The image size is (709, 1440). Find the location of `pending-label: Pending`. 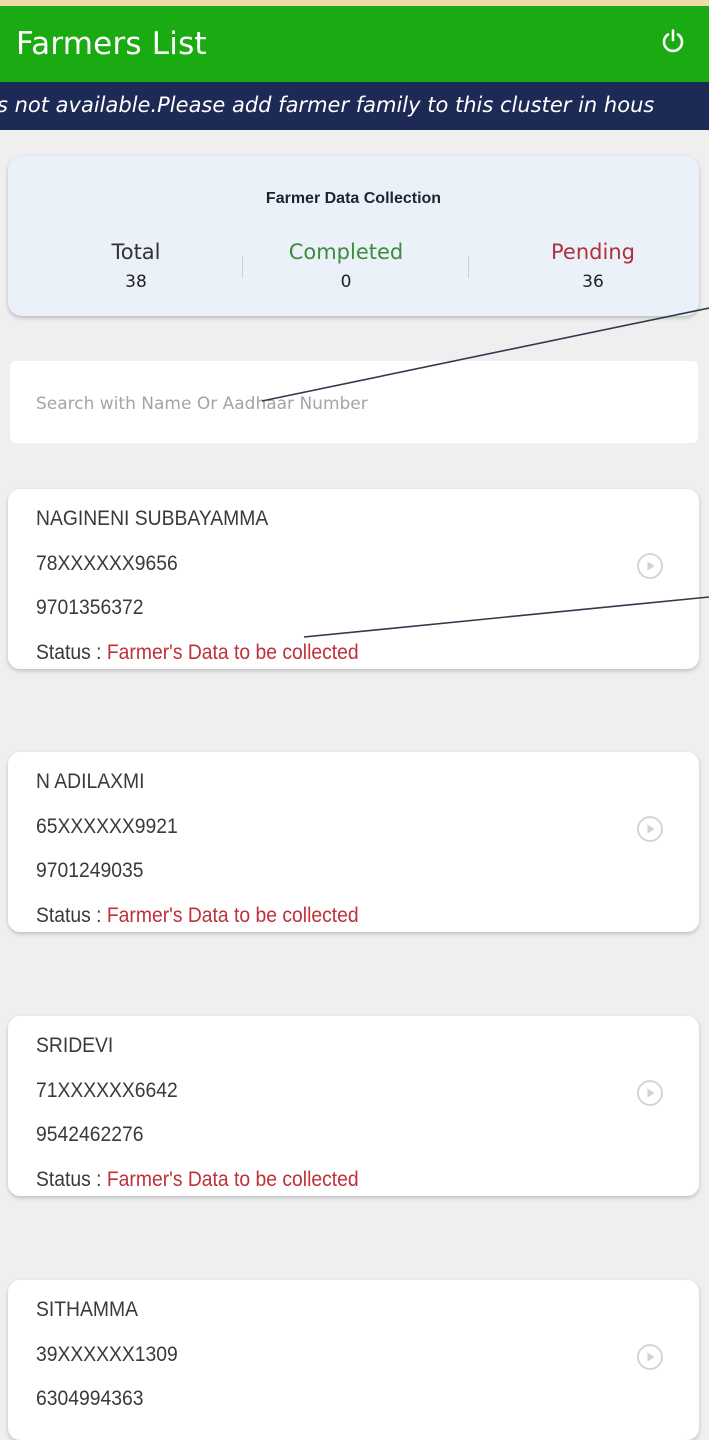

pending-label: Pending is located at coordinates (593, 252).